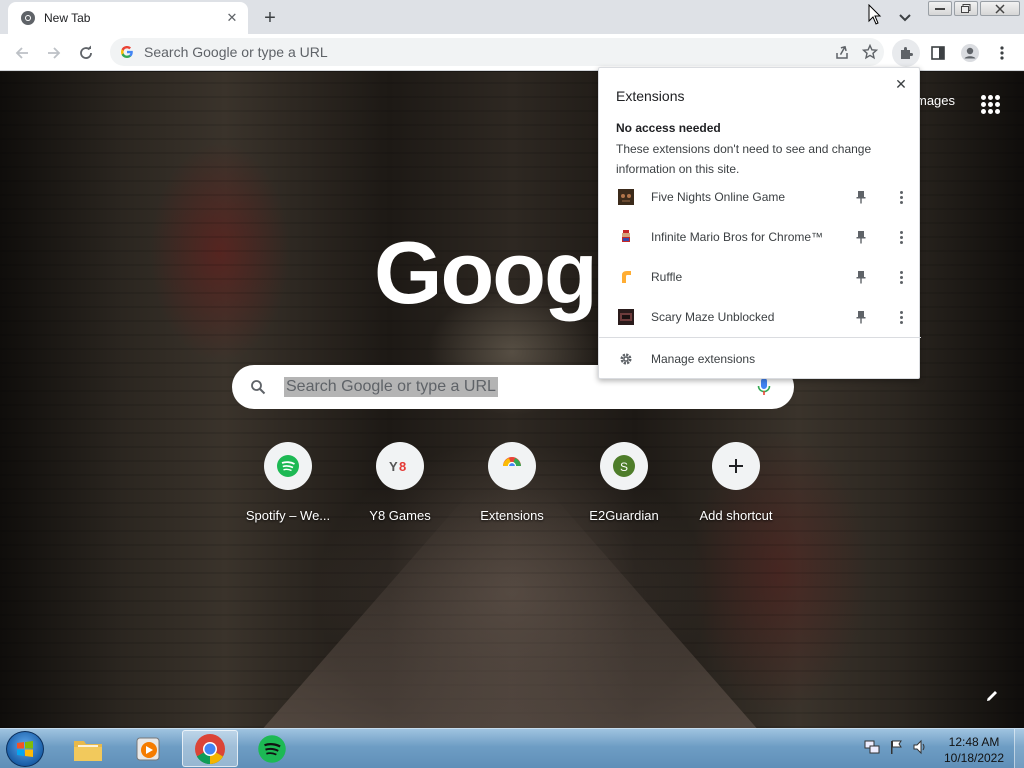 The width and height of the screenshot is (1024, 768). What do you see at coordinates (25, 749) in the screenshot?
I see `start-button` at bounding box center [25, 749].